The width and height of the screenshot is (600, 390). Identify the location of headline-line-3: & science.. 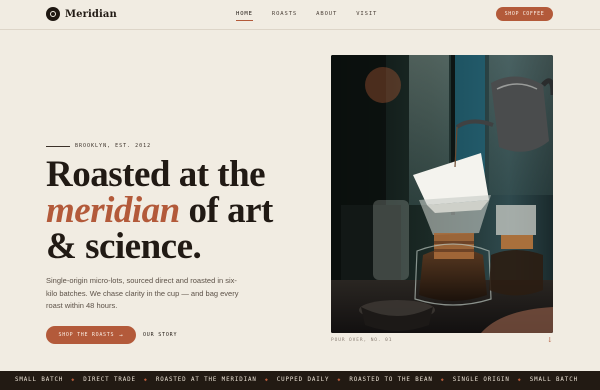
(124, 246).